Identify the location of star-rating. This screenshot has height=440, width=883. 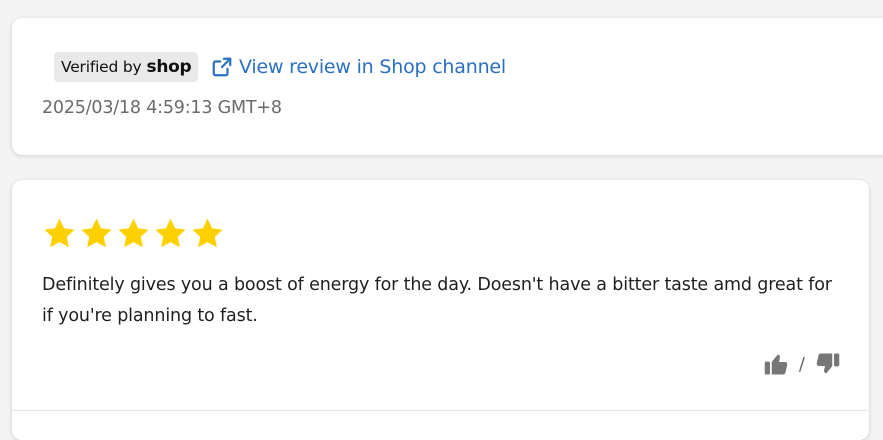
(133, 233).